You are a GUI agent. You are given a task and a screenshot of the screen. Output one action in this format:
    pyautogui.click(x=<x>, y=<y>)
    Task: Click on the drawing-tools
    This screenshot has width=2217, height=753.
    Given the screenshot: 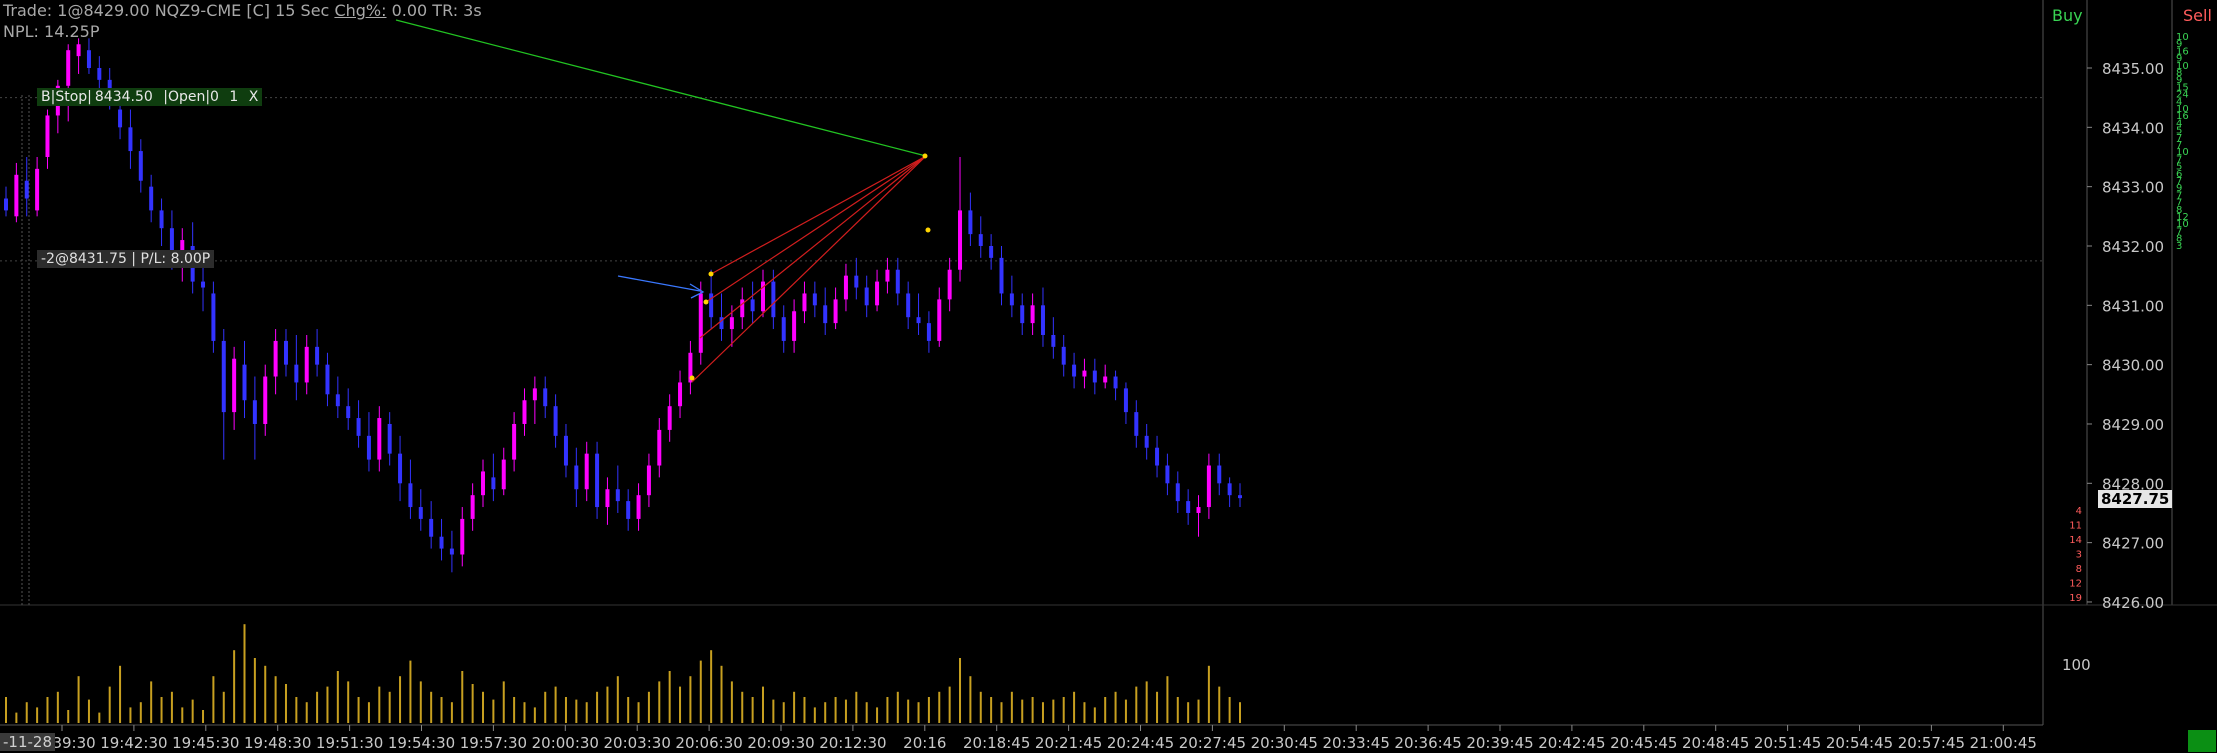 What is the action you would take?
    pyautogui.click(x=663, y=201)
    